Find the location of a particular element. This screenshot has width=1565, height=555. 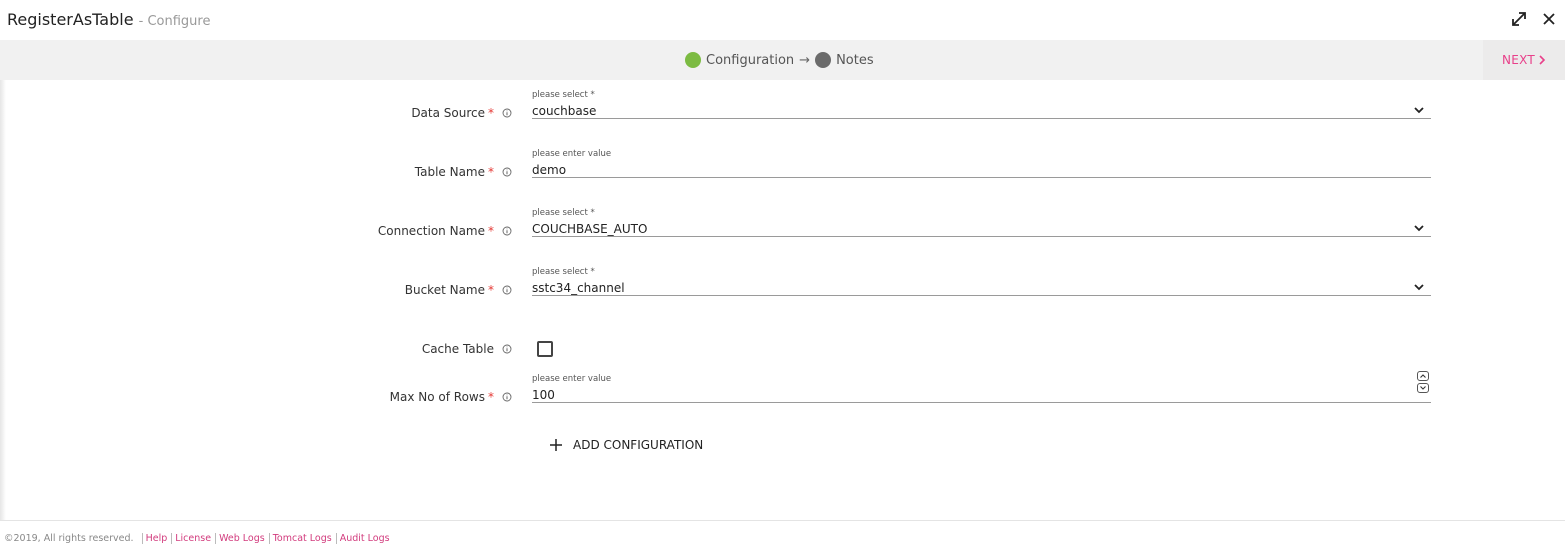

max-rows-input: please enter value 100 is located at coordinates (981, 387).